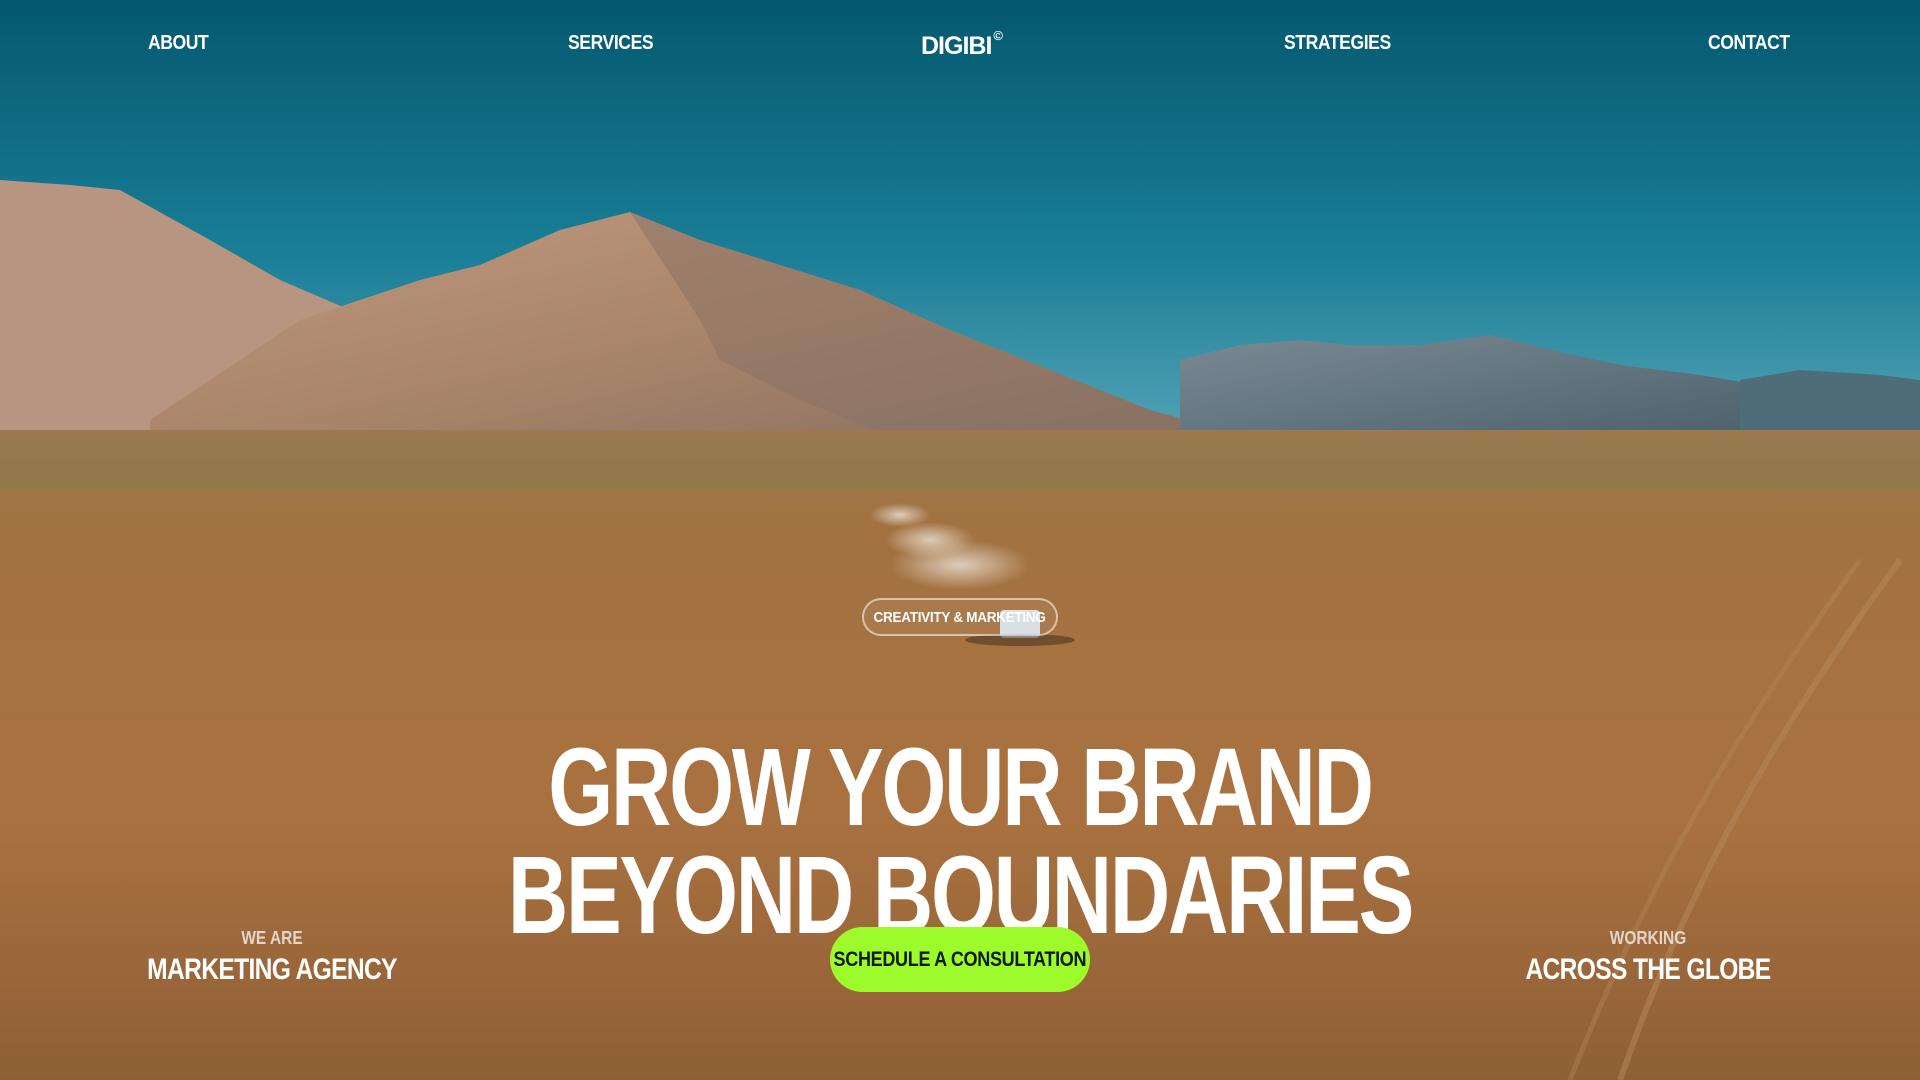  I want to click on agency-title: MARKETING AGENCY, so click(272, 969).